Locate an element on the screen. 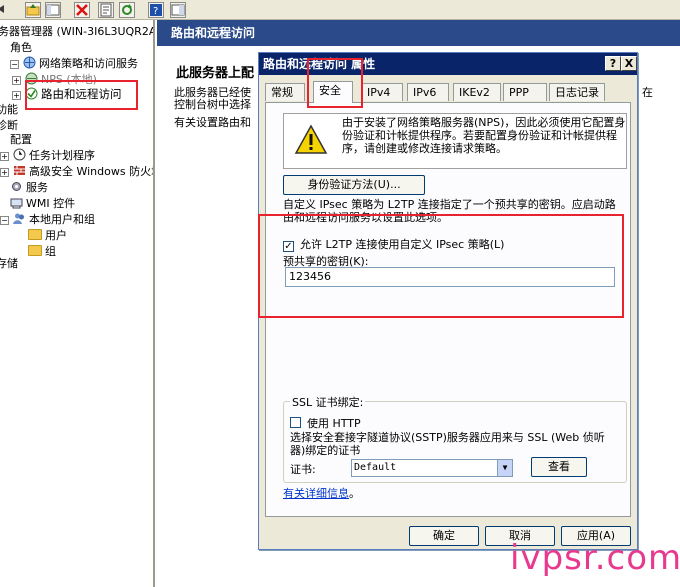  tree-item-services-label: 服务 is located at coordinates (37, 187).